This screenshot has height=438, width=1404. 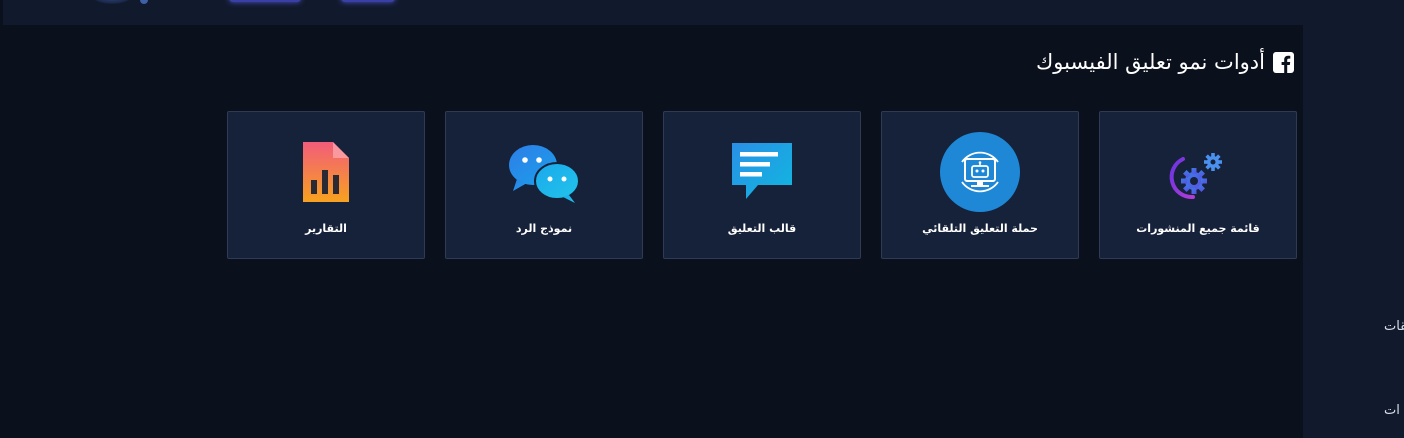 I want to click on tool-card-reports: التقارير, so click(x=326, y=185).